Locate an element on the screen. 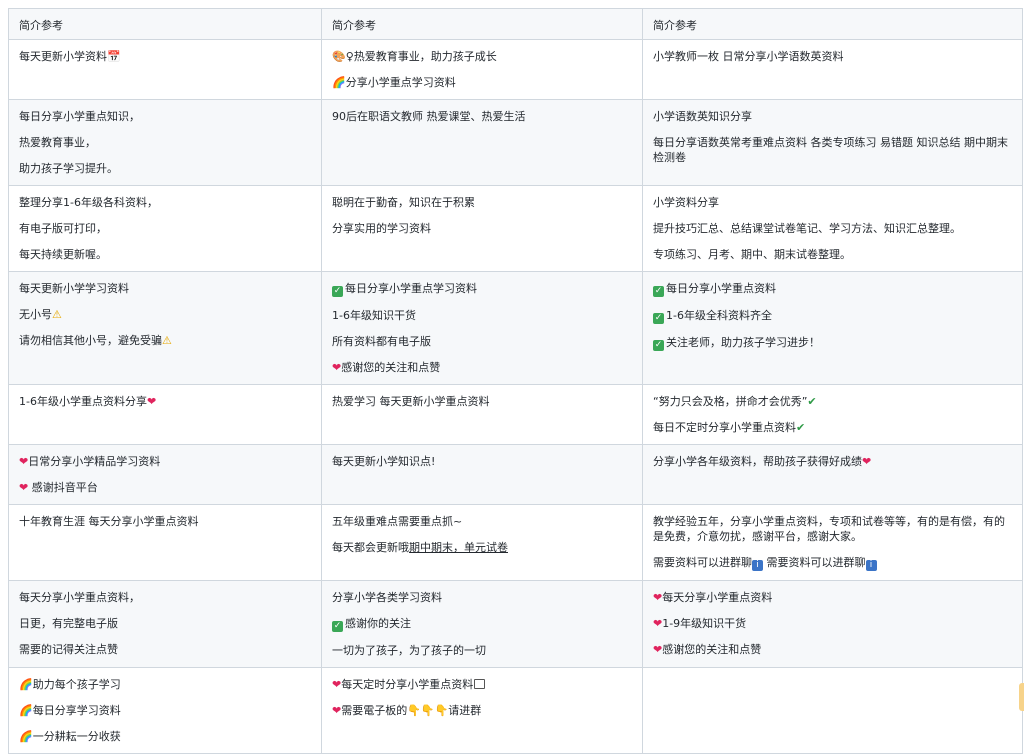  table-cell: 十年教育生涯 每天分享小学重点资料 is located at coordinates (165, 542).